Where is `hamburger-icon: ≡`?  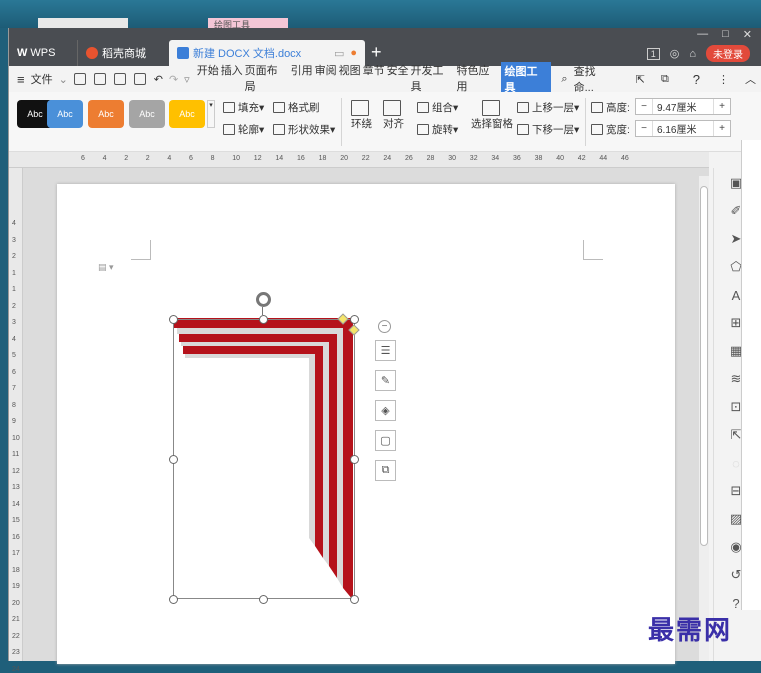
hamburger-icon: ≡ is located at coordinates (21, 79).